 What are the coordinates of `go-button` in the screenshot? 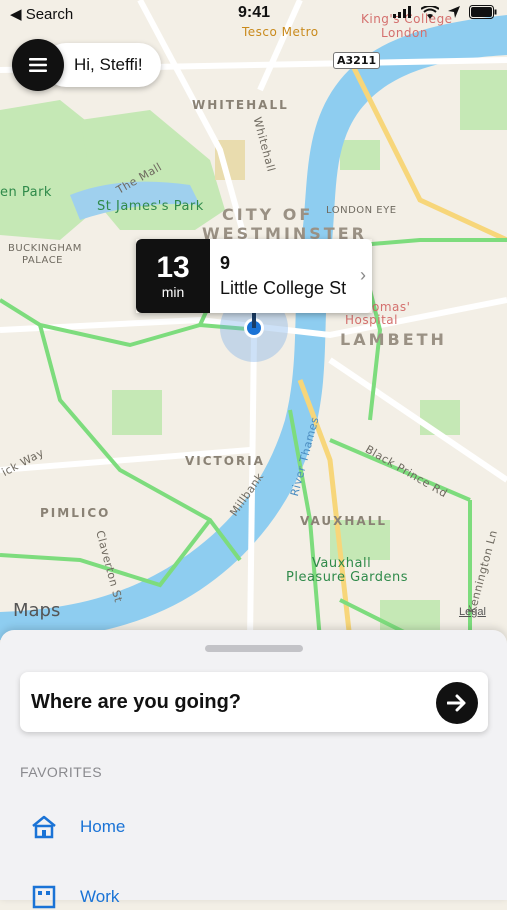 It's located at (457, 703).